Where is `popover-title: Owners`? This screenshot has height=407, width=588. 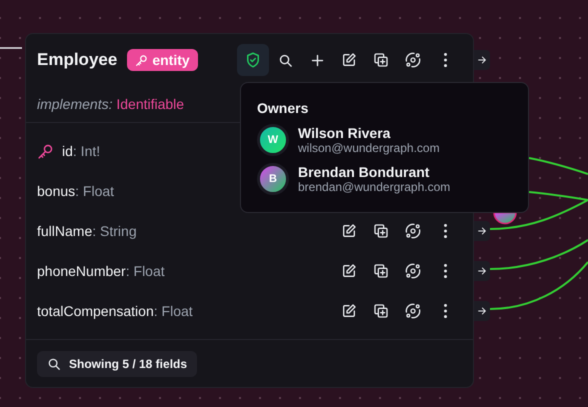 popover-title: Owners is located at coordinates (283, 108).